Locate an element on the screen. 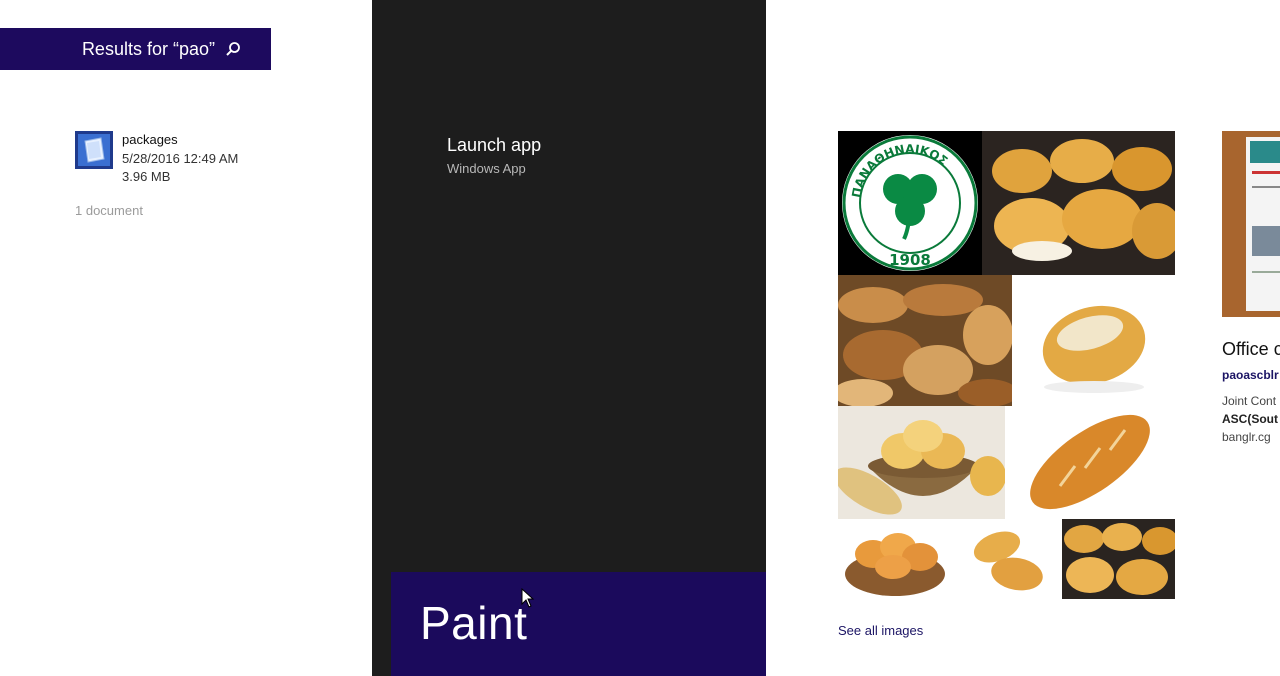 This screenshot has height=676, width=1280. web-result-link: paoascblr is located at coordinates (1250, 375).